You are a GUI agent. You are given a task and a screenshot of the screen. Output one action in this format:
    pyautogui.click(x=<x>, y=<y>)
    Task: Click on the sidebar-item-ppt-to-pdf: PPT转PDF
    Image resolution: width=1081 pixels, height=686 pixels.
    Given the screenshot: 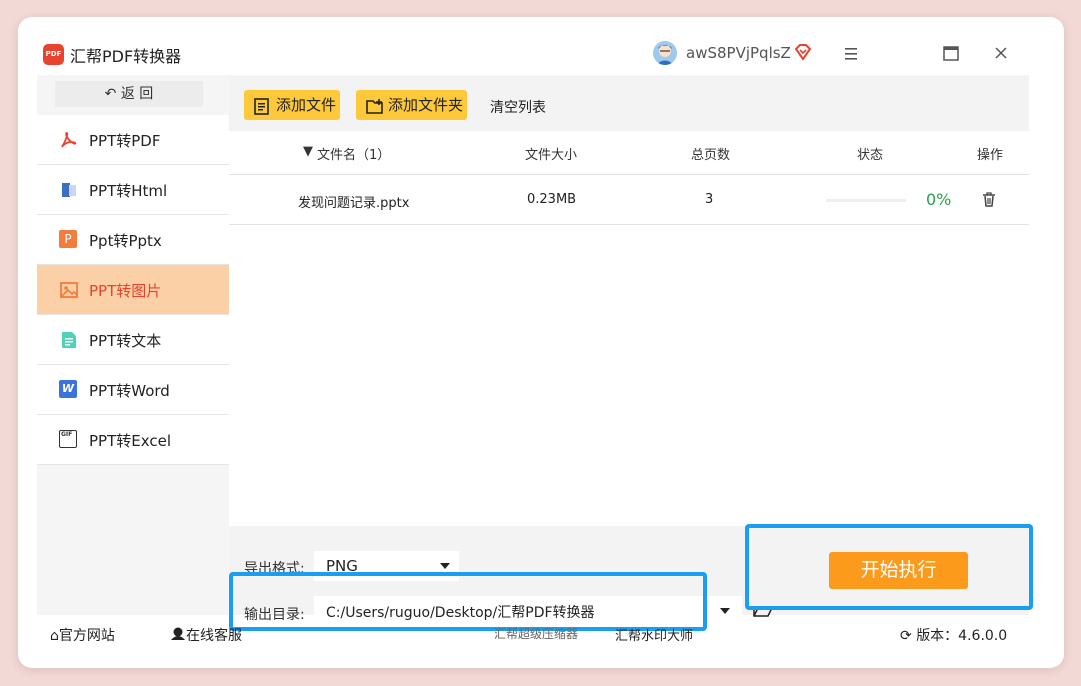 What is the action you would take?
    pyautogui.click(x=133, y=140)
    